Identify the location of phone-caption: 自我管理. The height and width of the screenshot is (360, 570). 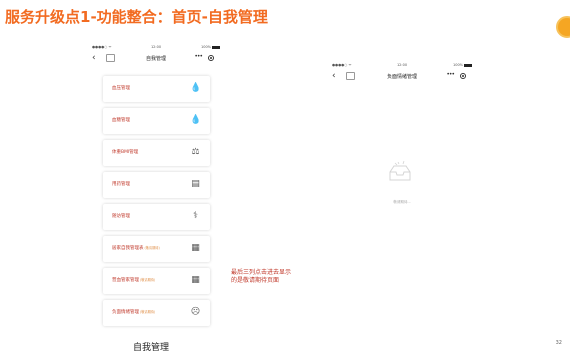
(151, 348).